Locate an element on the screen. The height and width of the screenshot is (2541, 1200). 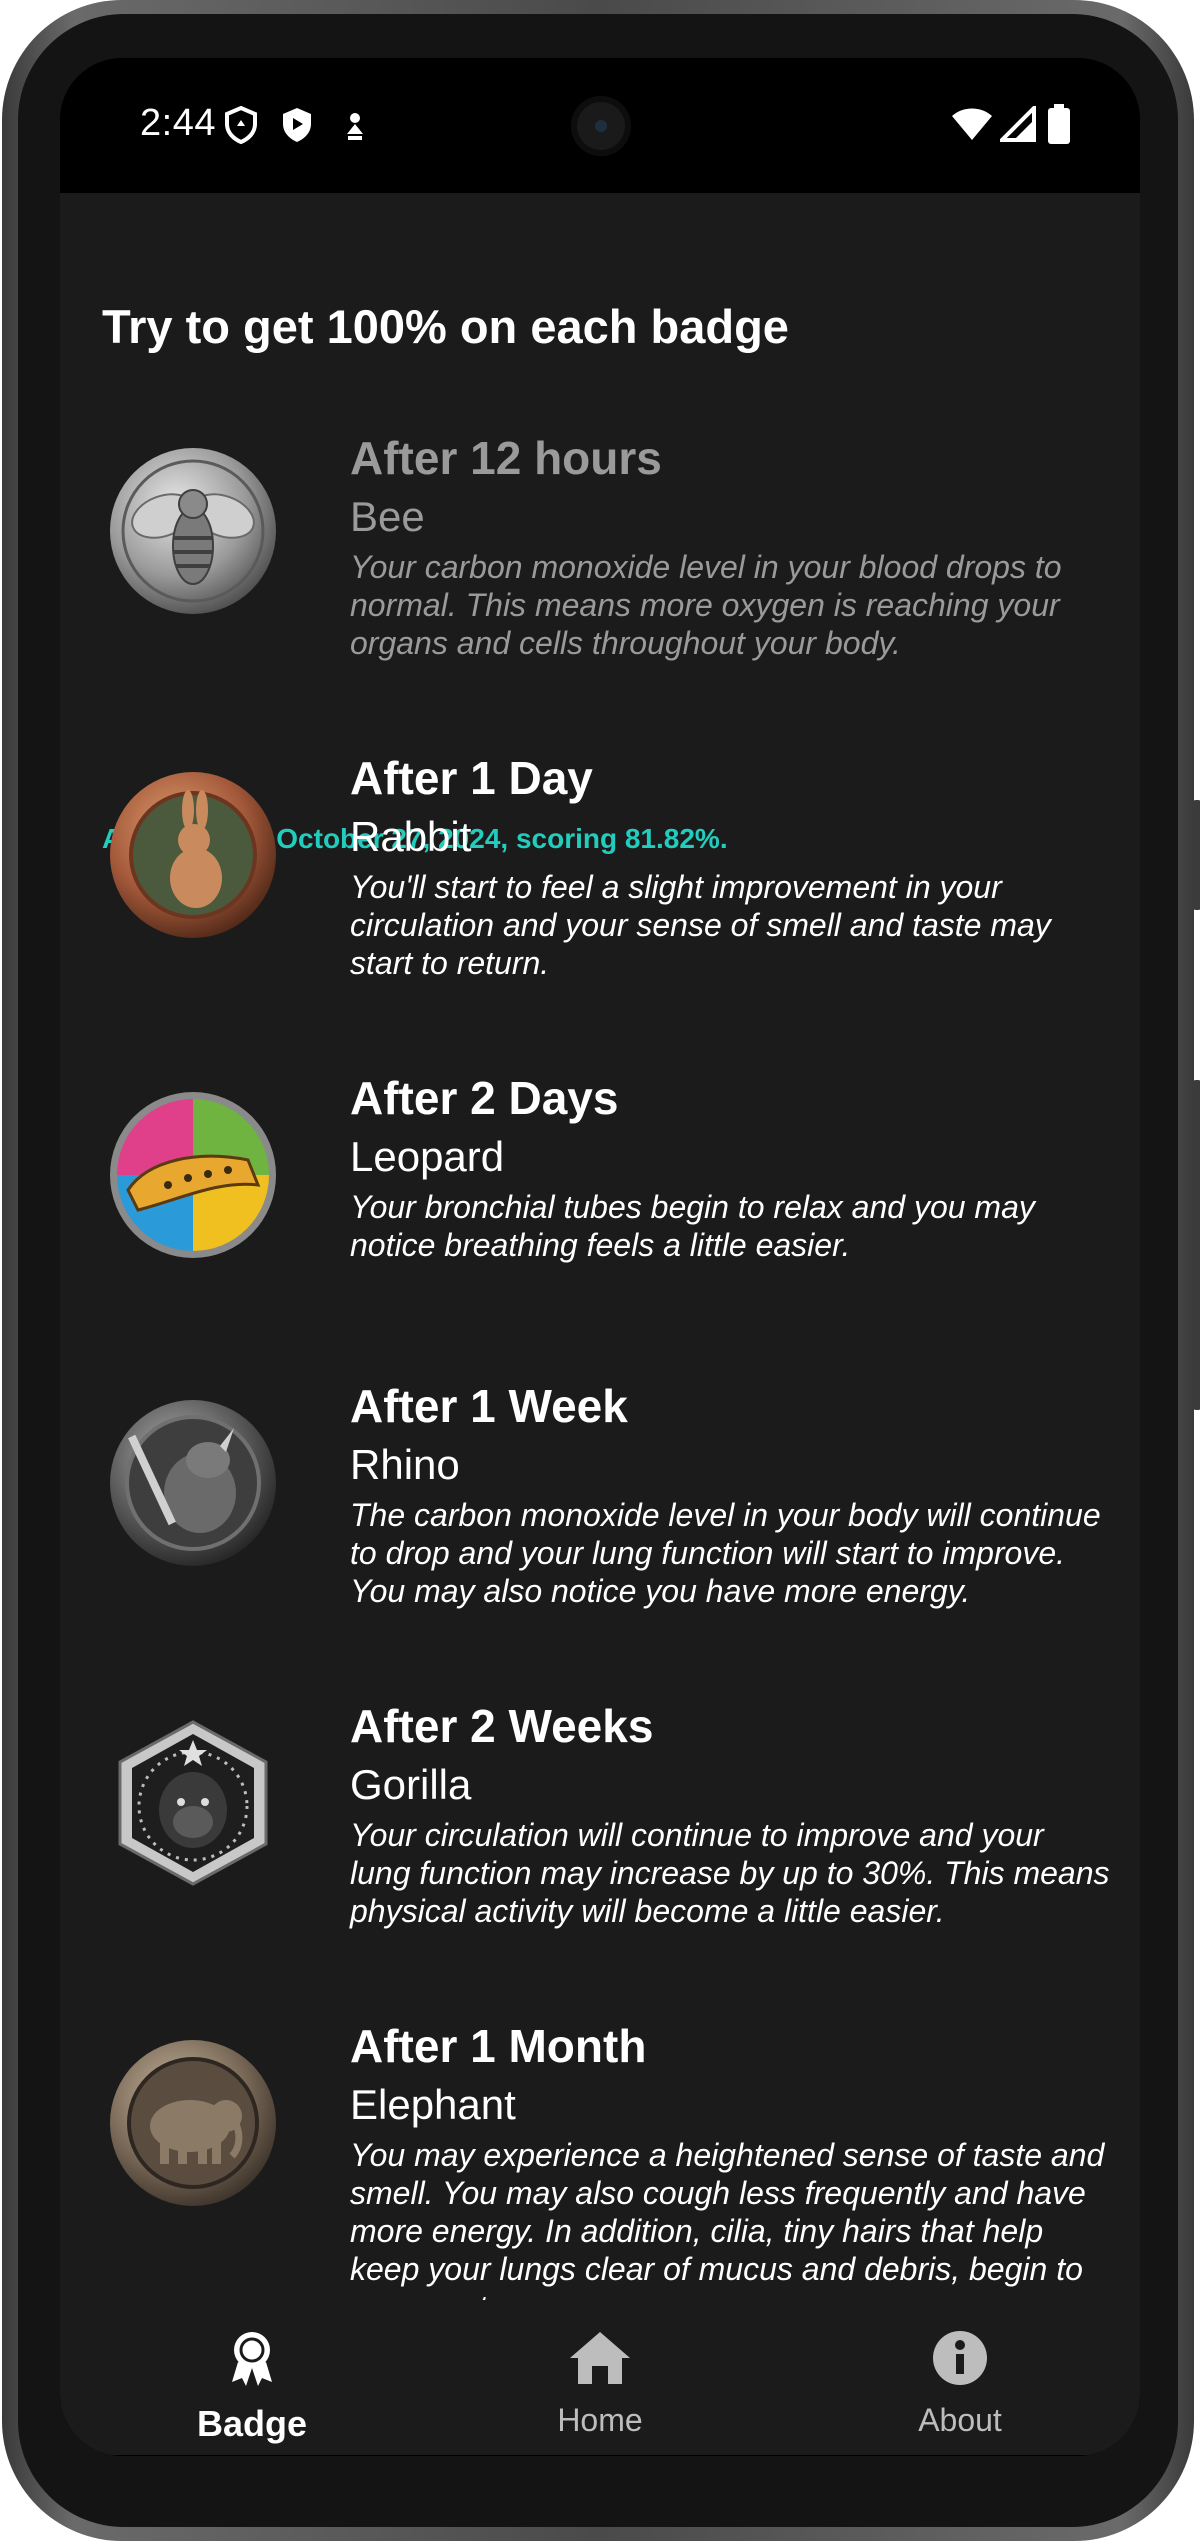
badge-title: After 12 hours is located at coordinates (506, 458).